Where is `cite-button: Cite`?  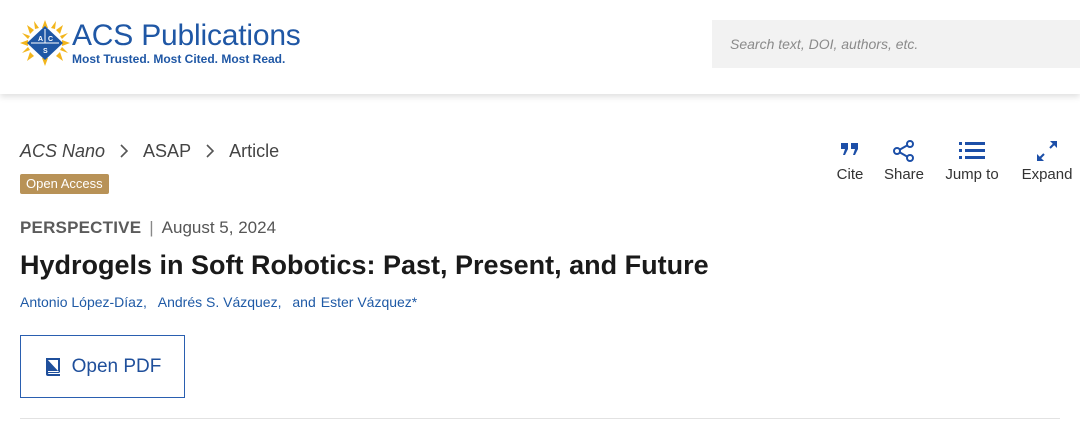
cite-button: Cite is located at coordinates (850, 166).